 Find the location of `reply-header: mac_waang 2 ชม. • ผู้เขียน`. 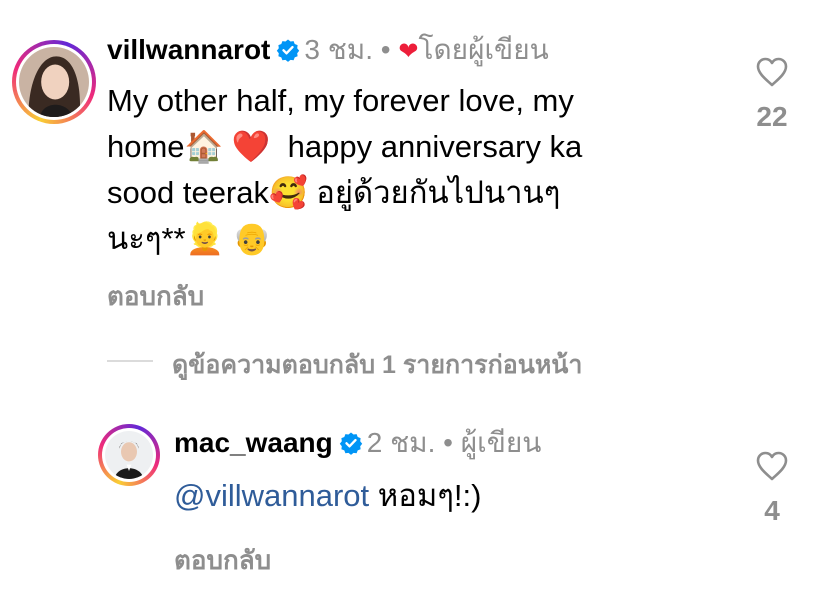

reply-header: mac_waang 2 ชม. • ผู้เขียน is located at coordinates (357, 444).